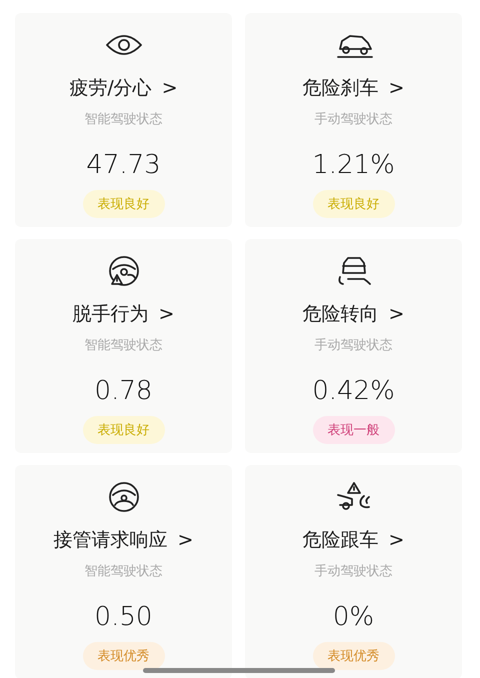  Describe the element at coordinates (123, 617) in the screenshot. I see `metric-value: 0.50` at that location.